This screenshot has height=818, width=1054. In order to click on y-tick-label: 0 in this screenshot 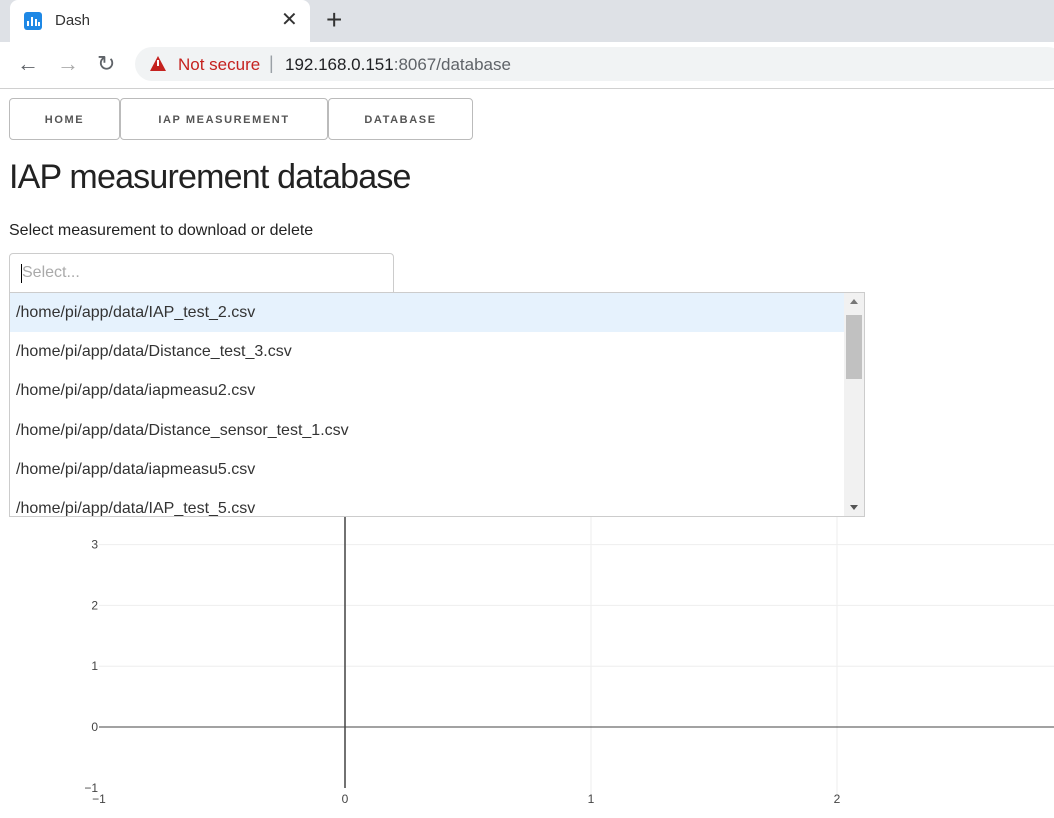, I will do `click(94, 727)`.